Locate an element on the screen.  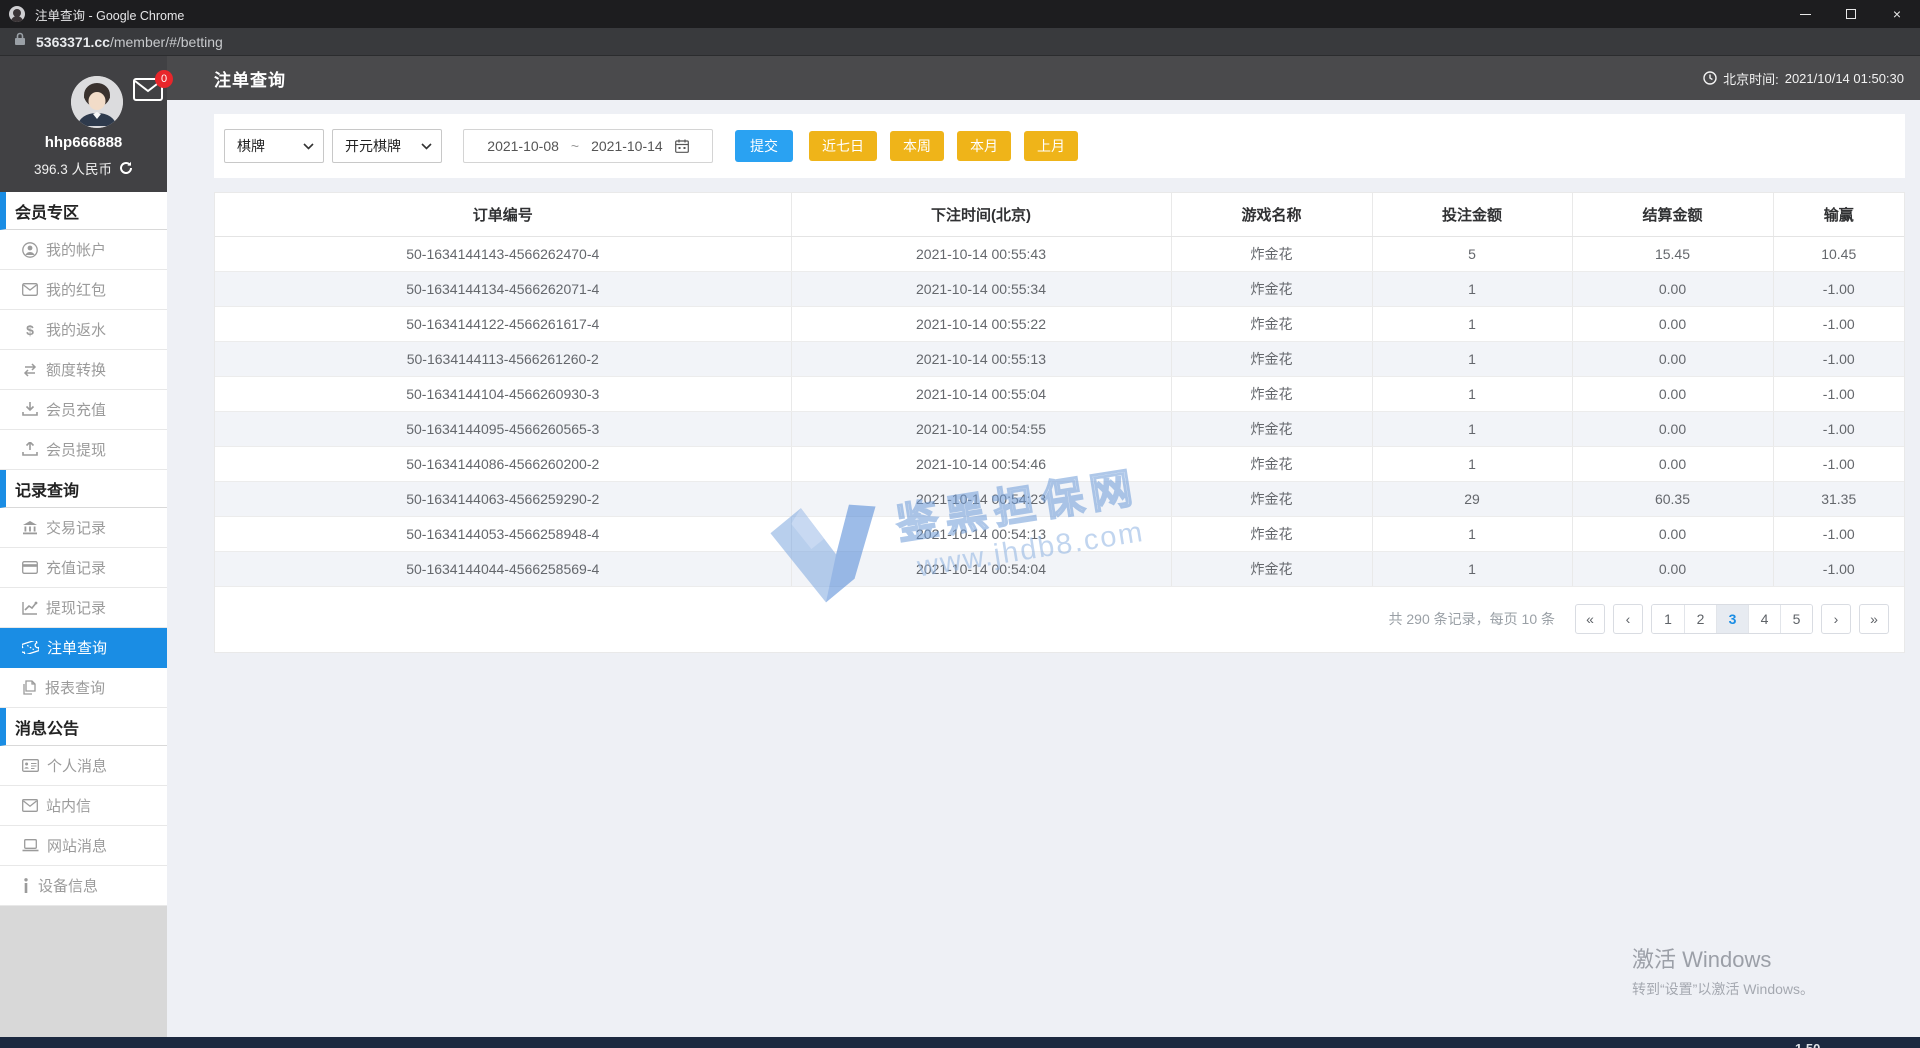
sidebar-item-label: 会员提现 is located at coordinates (76, 450).